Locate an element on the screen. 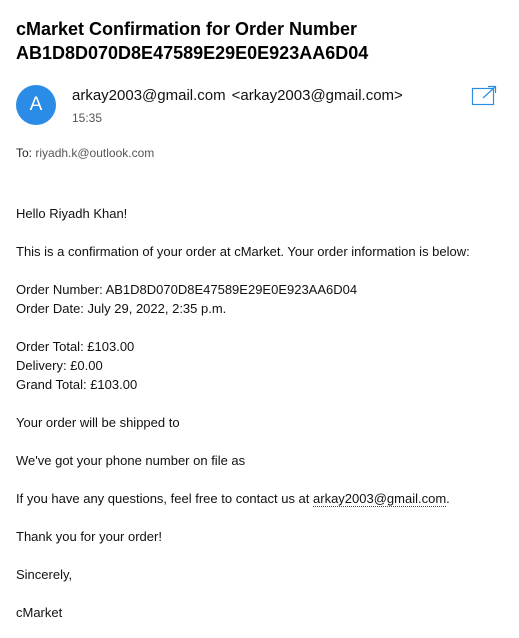 This screenshot has width=519, height=638. contact-email-link: arkay2003@gmail.com is located at coordinates (380, 499).